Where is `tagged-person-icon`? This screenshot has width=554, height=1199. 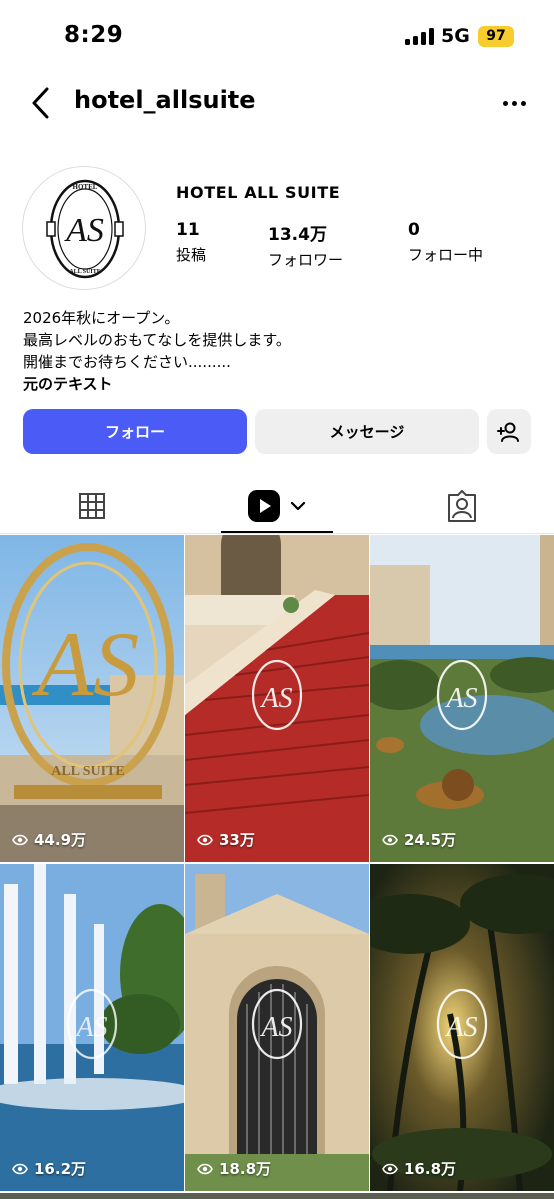 tagged-person-icon is located at coordinates (462, 506).